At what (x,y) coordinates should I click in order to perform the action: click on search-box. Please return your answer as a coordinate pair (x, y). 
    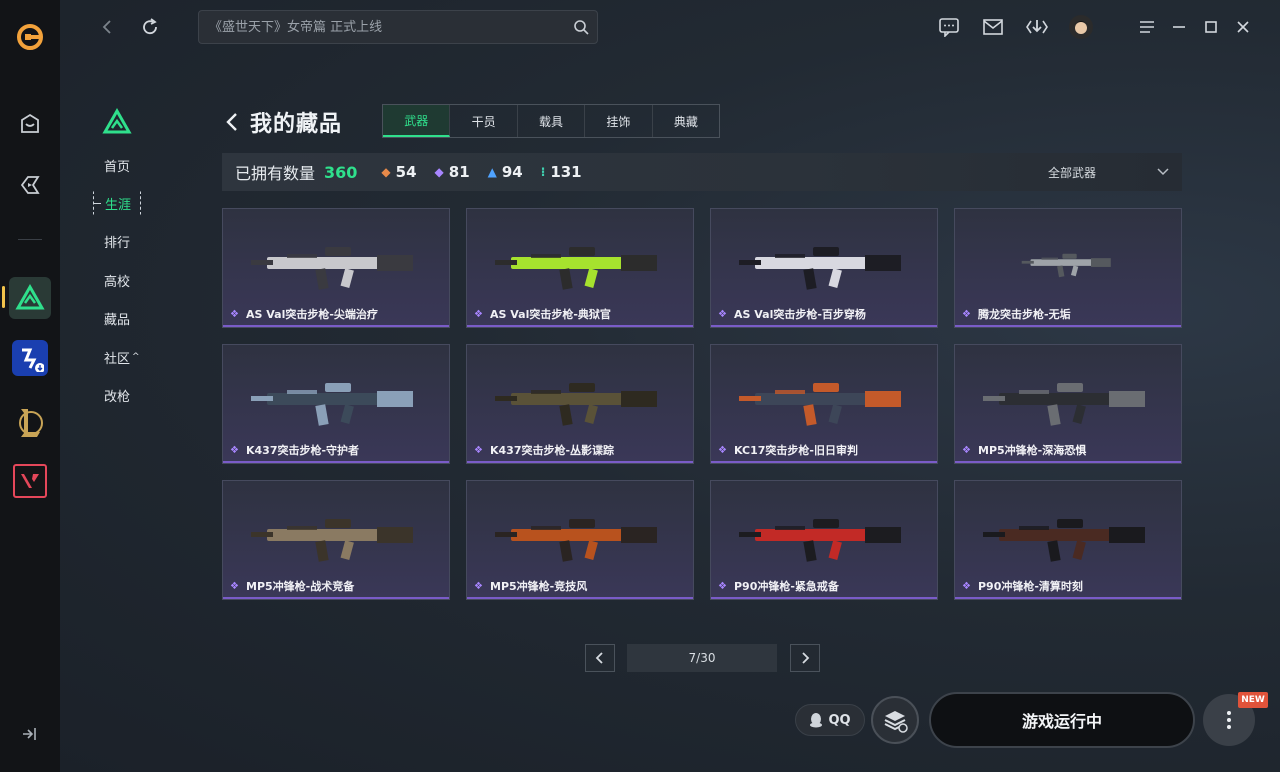
    Looking at the image, I should click on (398, 27).